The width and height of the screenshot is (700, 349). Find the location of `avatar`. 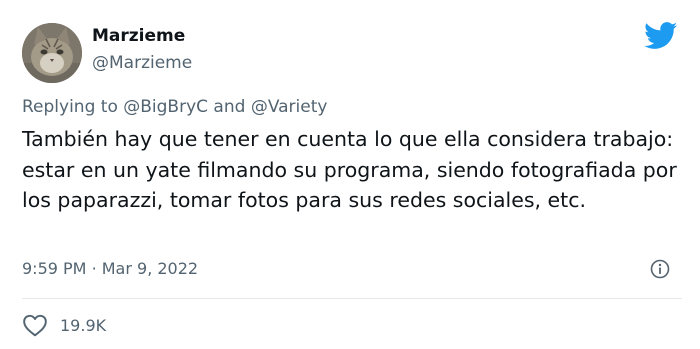

avatar is located at coordinates (52, 53).